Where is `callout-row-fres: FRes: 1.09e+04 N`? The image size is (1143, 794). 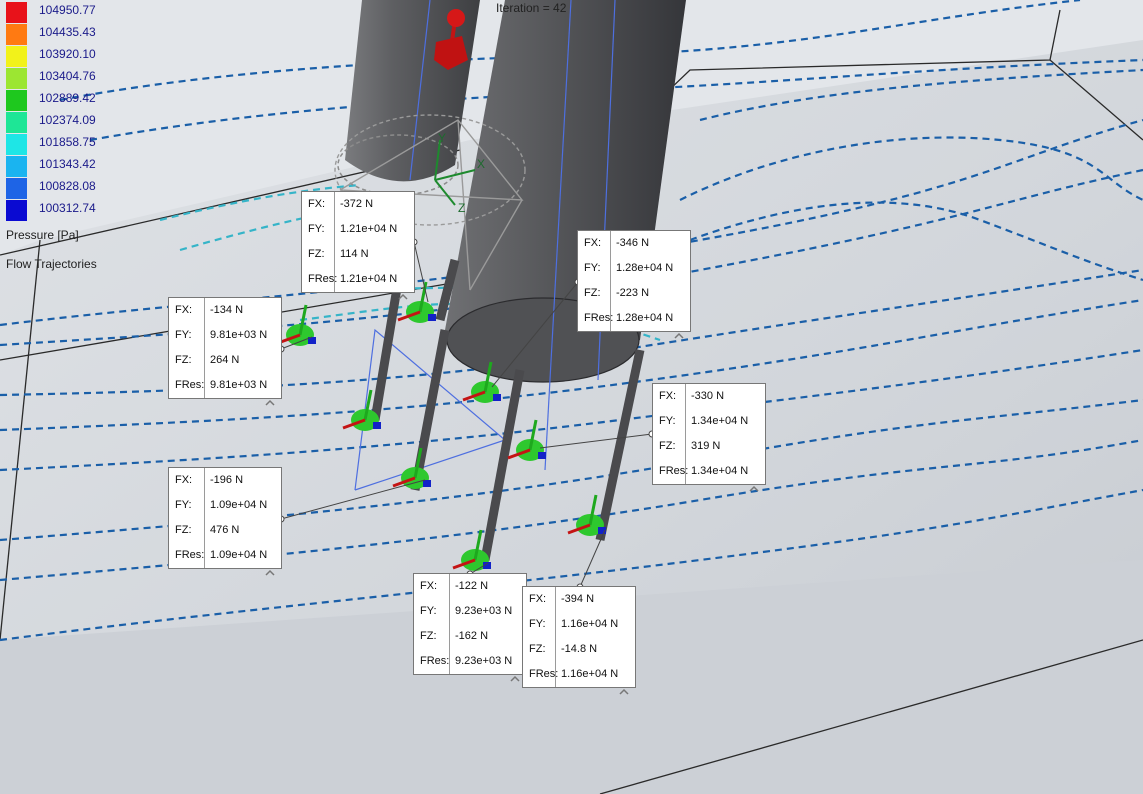 callout-row-fres: FRes: 1.09e+04 N is located at coordinates (225, 555).